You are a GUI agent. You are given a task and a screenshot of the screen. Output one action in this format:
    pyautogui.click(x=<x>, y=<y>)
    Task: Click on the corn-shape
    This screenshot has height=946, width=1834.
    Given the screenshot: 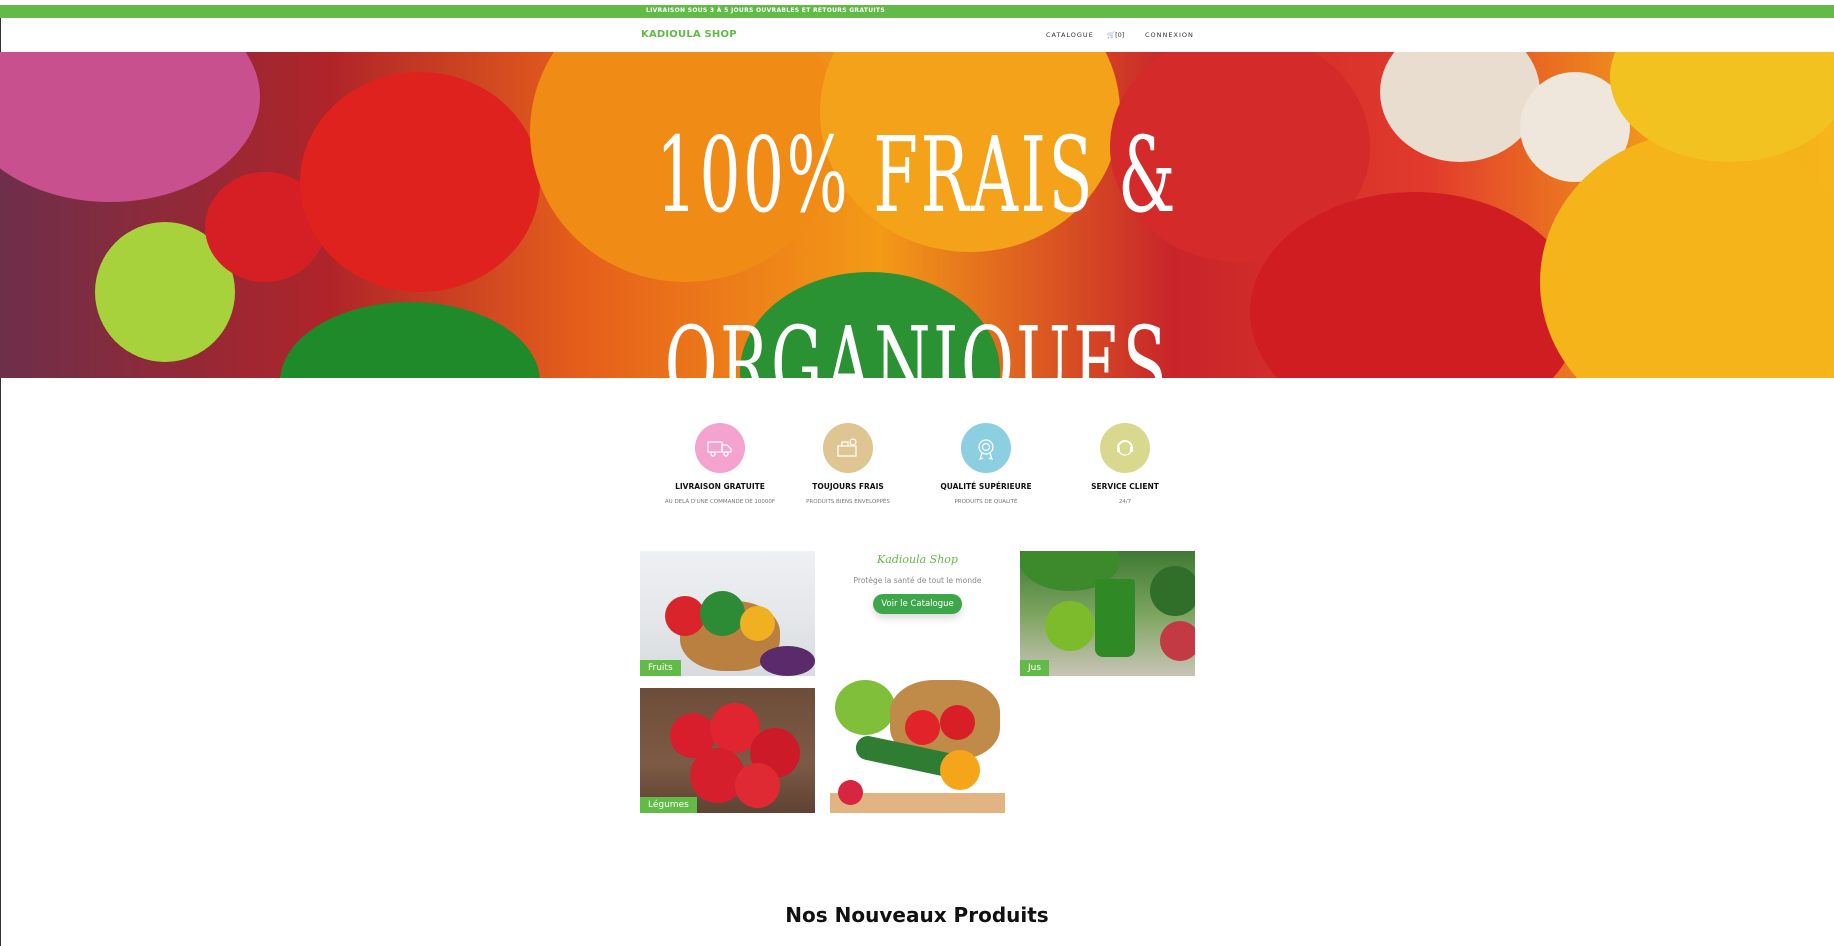 What is the action you would take?
    pyautogui.click(x=757, y=623)
    